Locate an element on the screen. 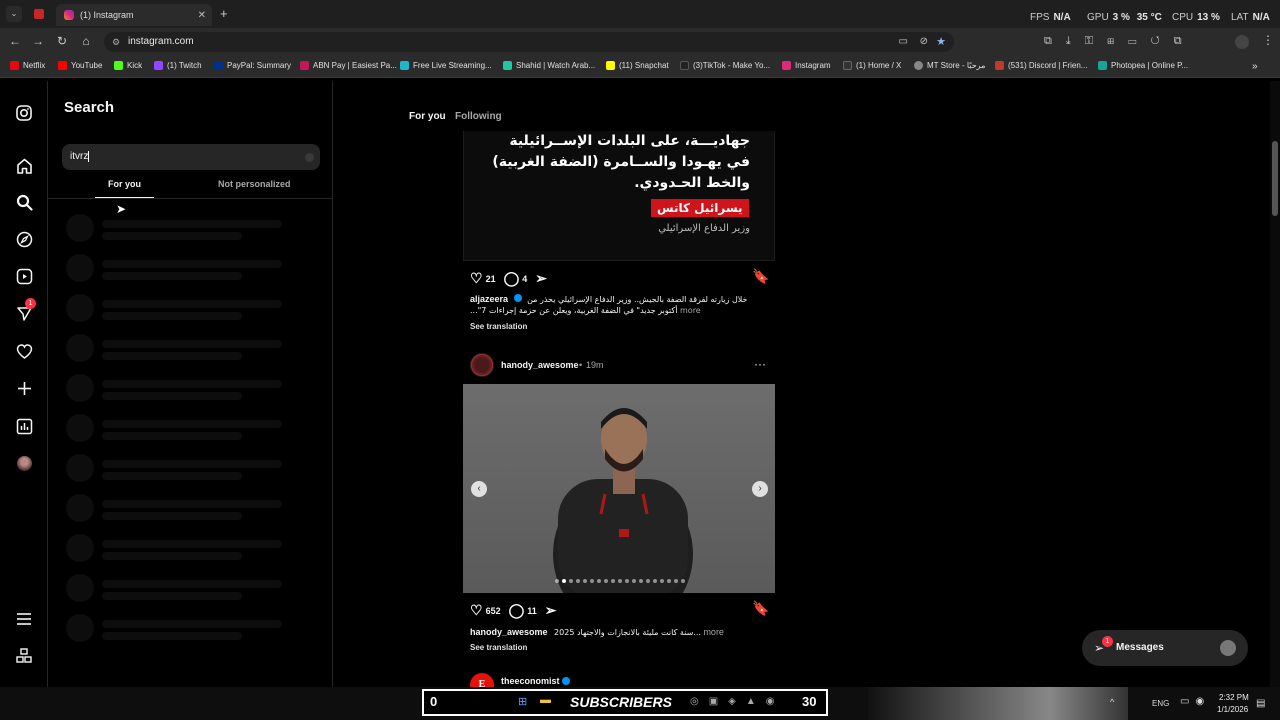  page-scrollbar is located at coordinates (1275, 384).